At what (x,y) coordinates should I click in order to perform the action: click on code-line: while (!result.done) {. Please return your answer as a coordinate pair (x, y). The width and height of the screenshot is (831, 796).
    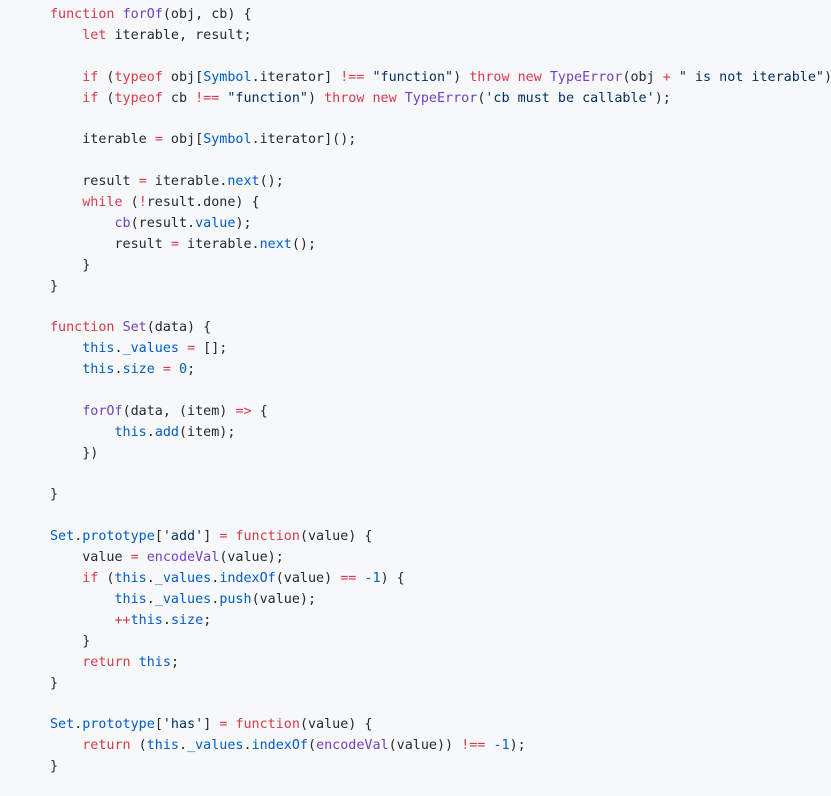
    Looking at the image, I should click on (440, 203).